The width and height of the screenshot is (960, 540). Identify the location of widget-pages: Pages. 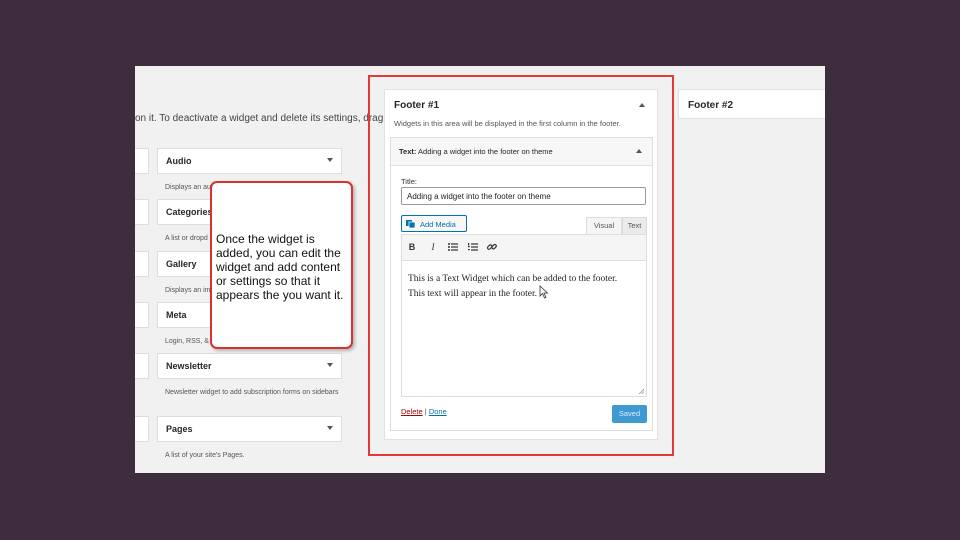
(249, 429).